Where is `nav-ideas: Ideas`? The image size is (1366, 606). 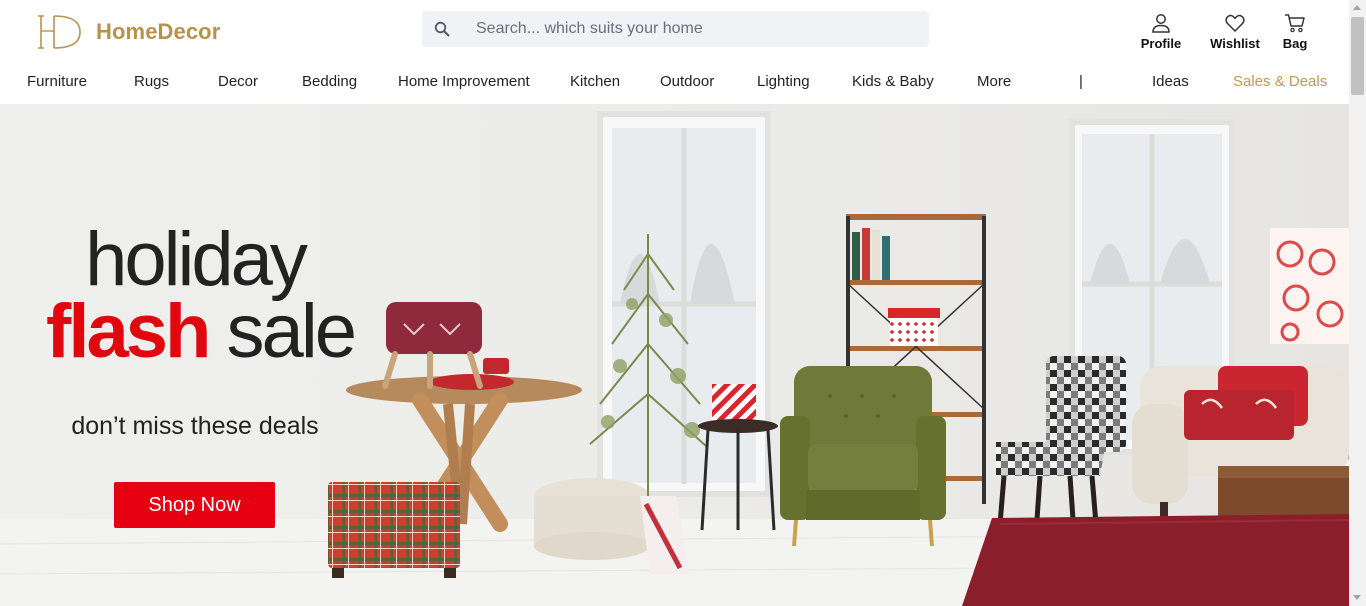 nav-ideas: Ideas is located at coordinates (1170, 81).